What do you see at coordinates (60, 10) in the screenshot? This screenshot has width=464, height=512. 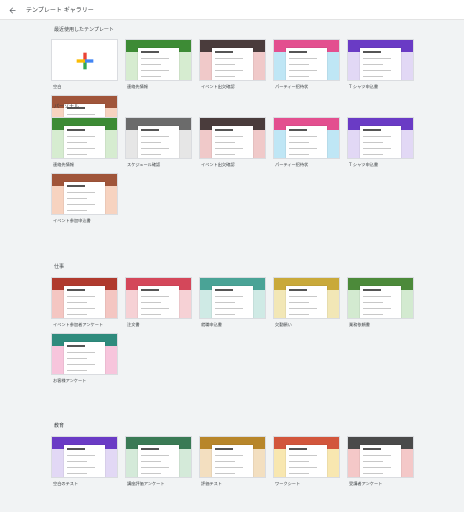 I see `page-title: テンプレート ギャラリー` at bounding box center [60, 10].